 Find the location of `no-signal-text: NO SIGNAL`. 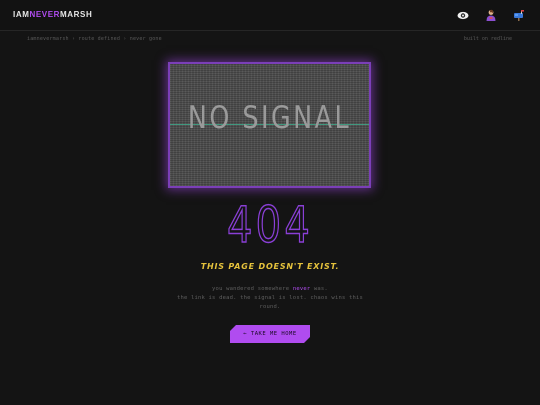

no-signal-text: NO SIGNAL is located at coordinates (269, 118).